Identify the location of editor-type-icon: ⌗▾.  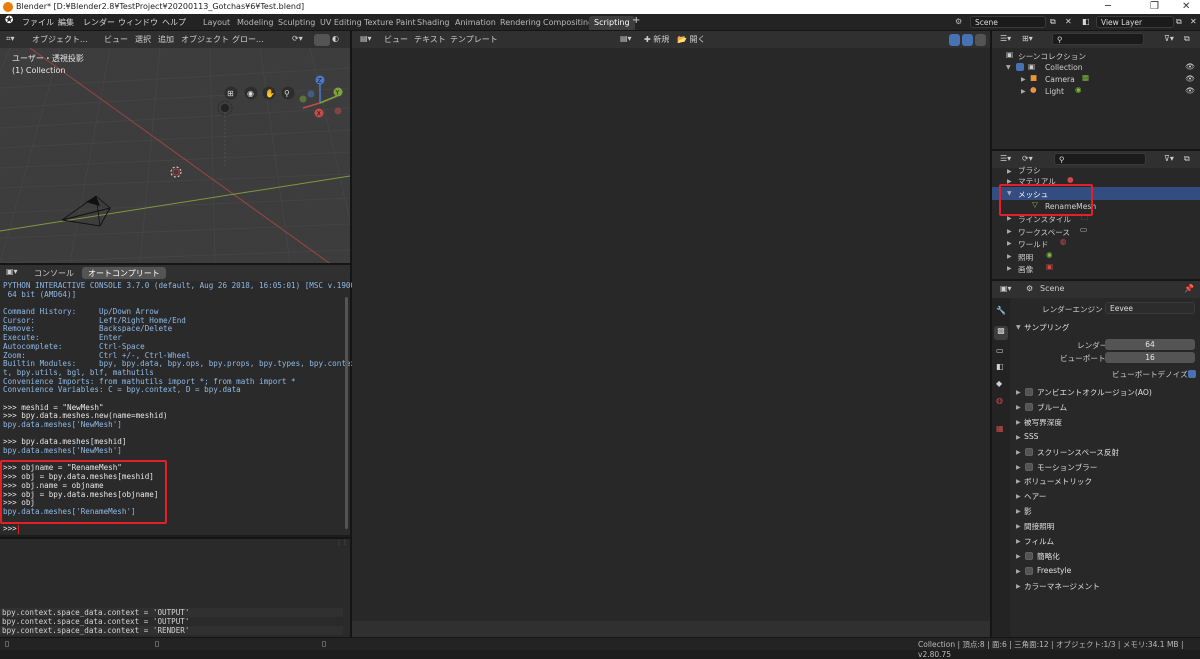
(10, 39).